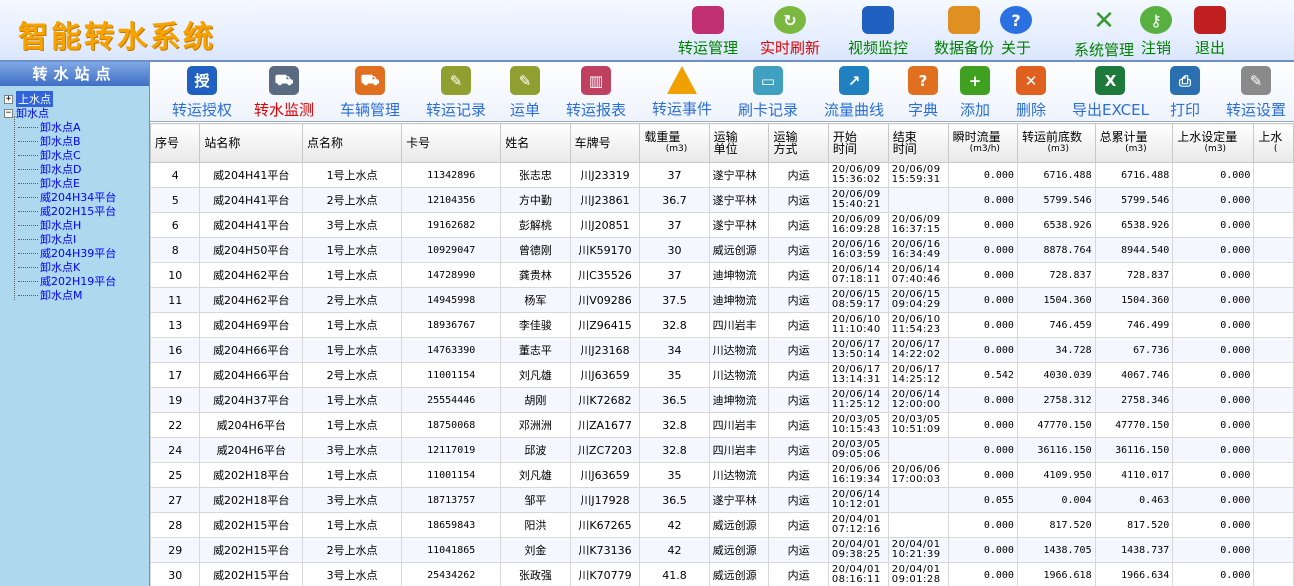 The width and height of the screenshot is (1294, 586). I want to click on cell-index: 10, so click(175, 275).